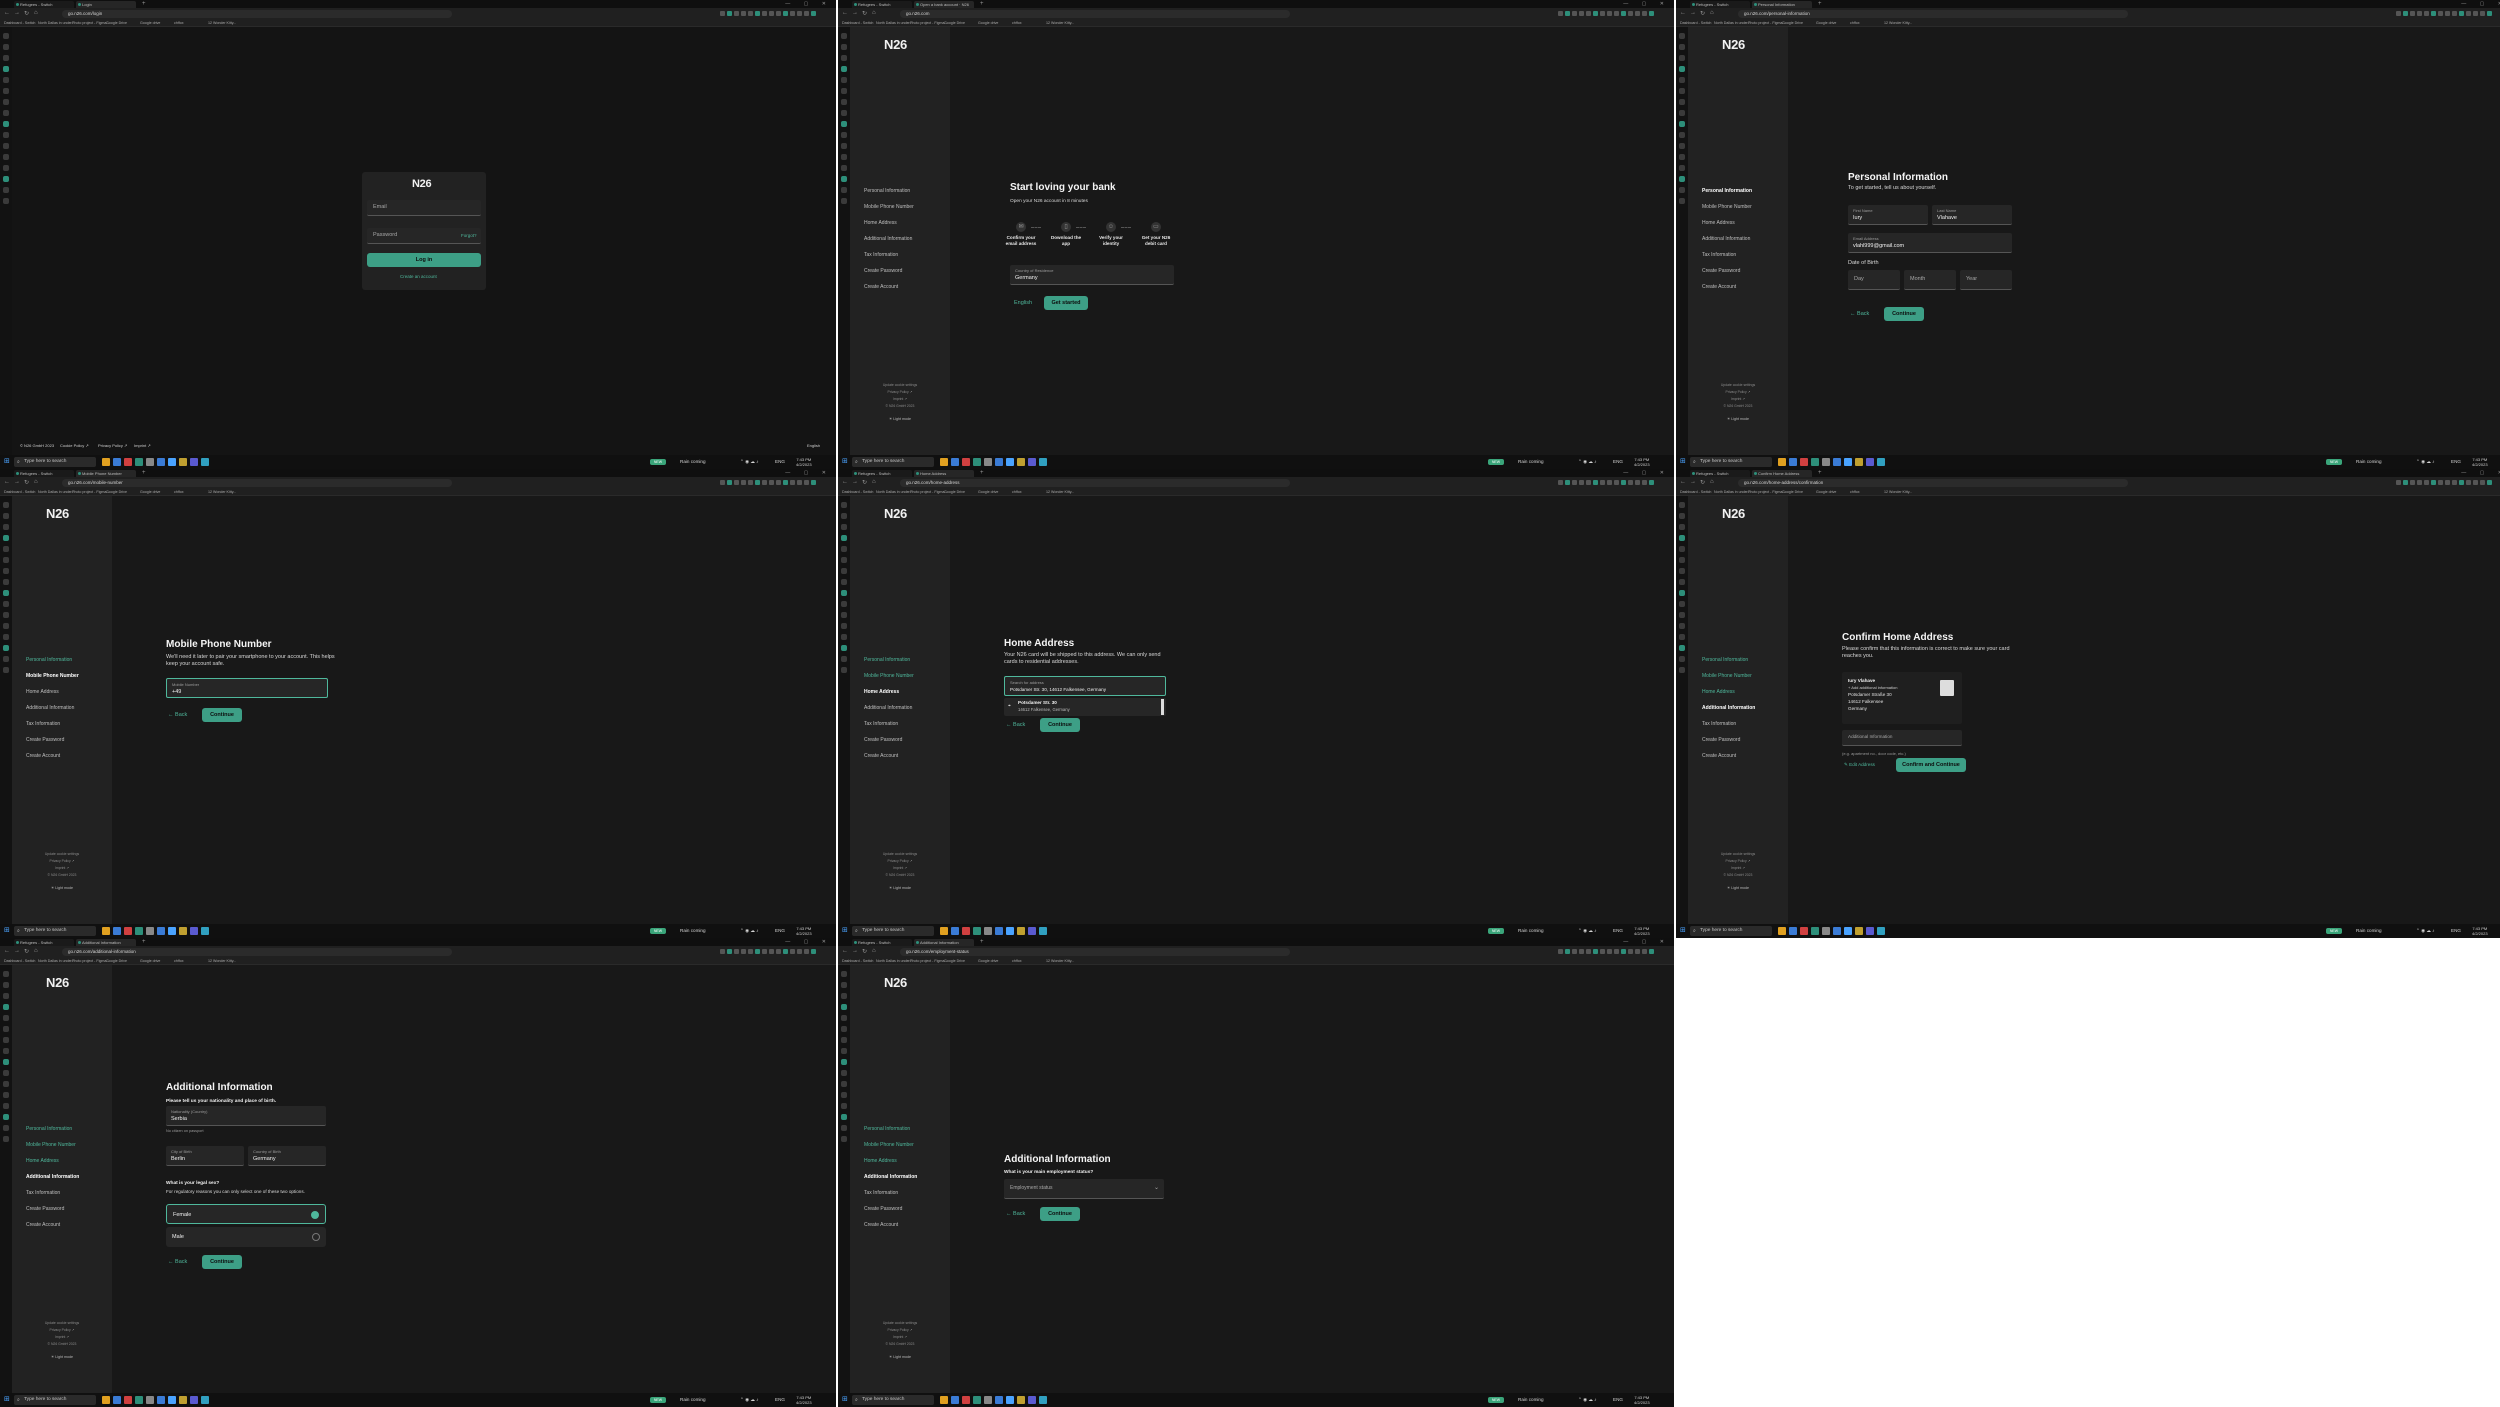  Describe the element at coordinates (1872, 687) in the screenshot. I see `add-info-link: + Add additional information` at that location.